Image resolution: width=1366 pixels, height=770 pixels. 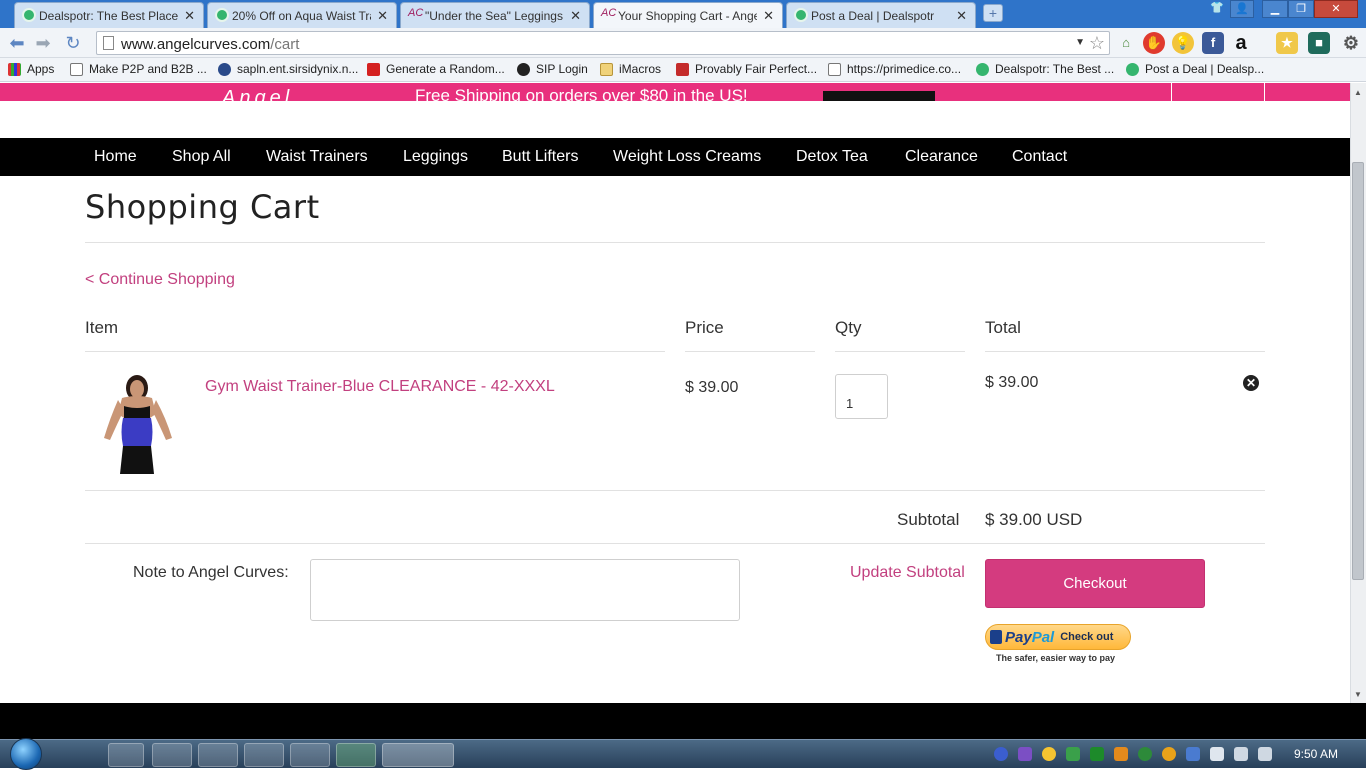 I want to click on minimize-icon: ▁, so click(x=1275, y=9).